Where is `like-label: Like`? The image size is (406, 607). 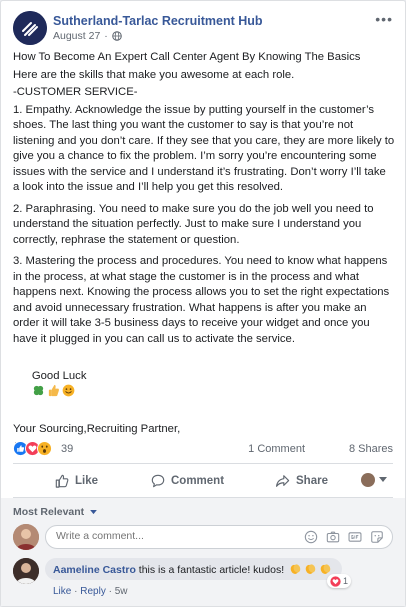 like-label: Like is located at coordinates (87, 481).